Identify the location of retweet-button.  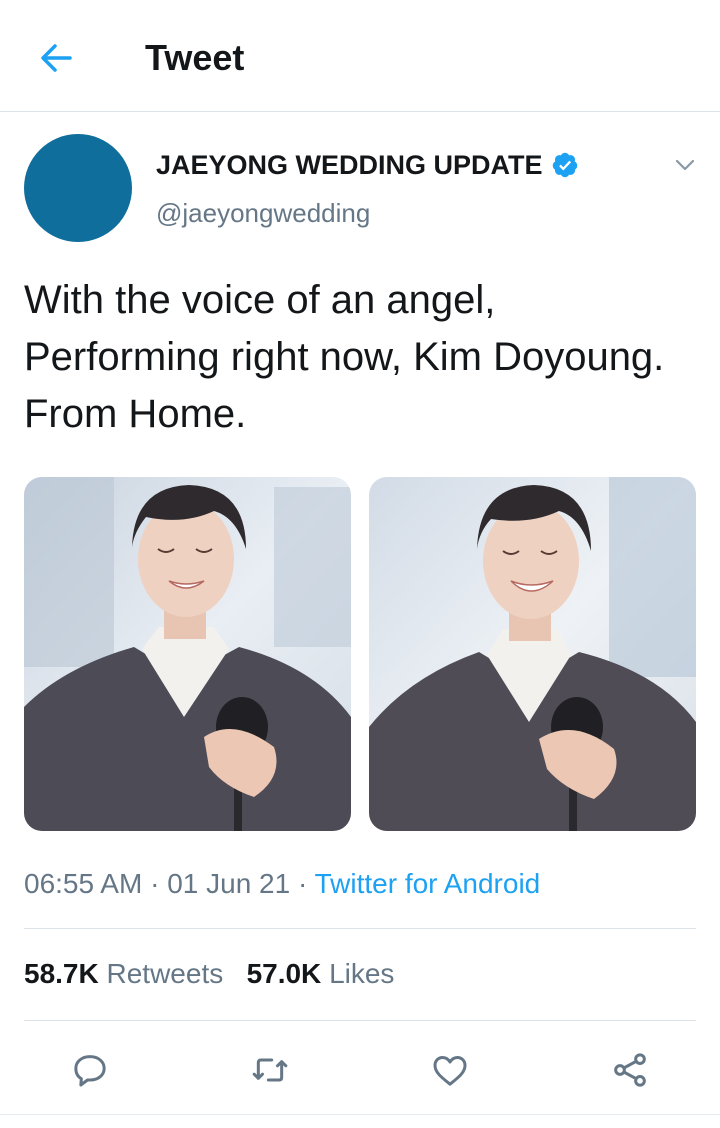
(270, 1070).